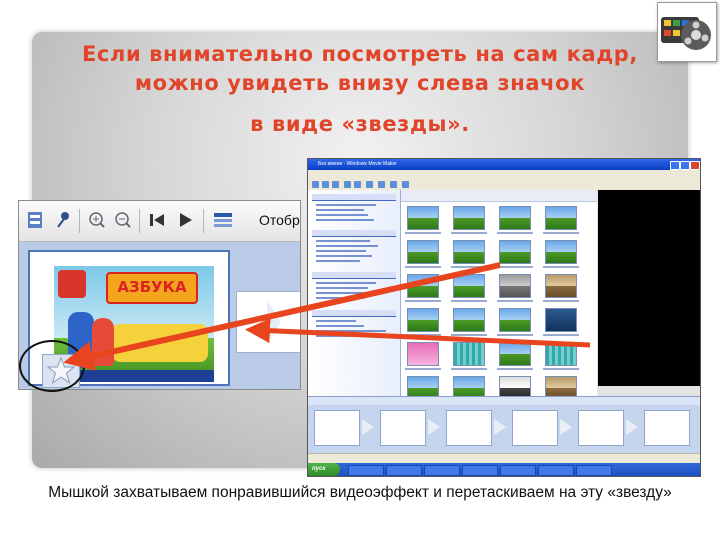 Image resolution: width=720 pixels, height=540 pixels. Describe the element at coordinates (279, 220) in the screenshot. I see `show-view-label: Отображе` at that location.